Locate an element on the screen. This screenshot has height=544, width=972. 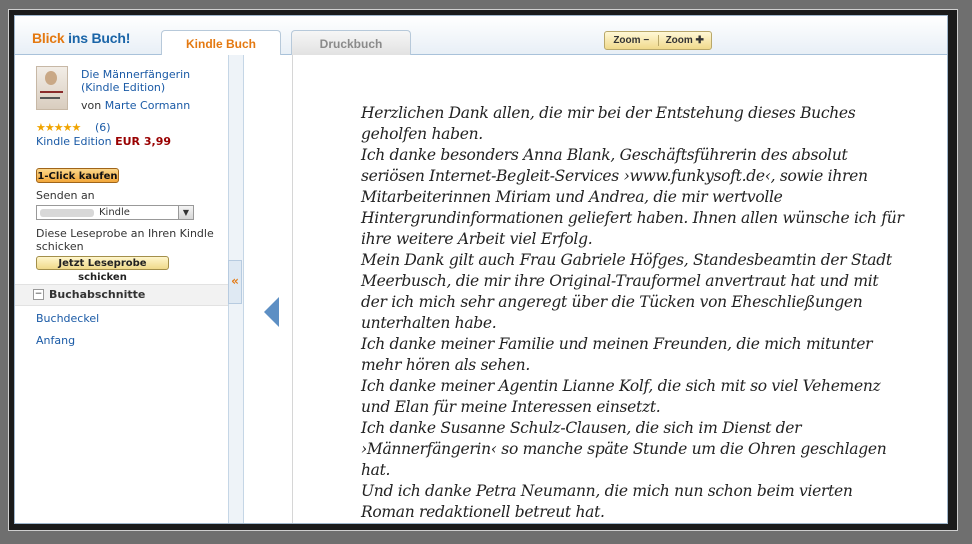
send-sample-button: Jetzt Leseprobe schicken is located at coordinates (102, 269).